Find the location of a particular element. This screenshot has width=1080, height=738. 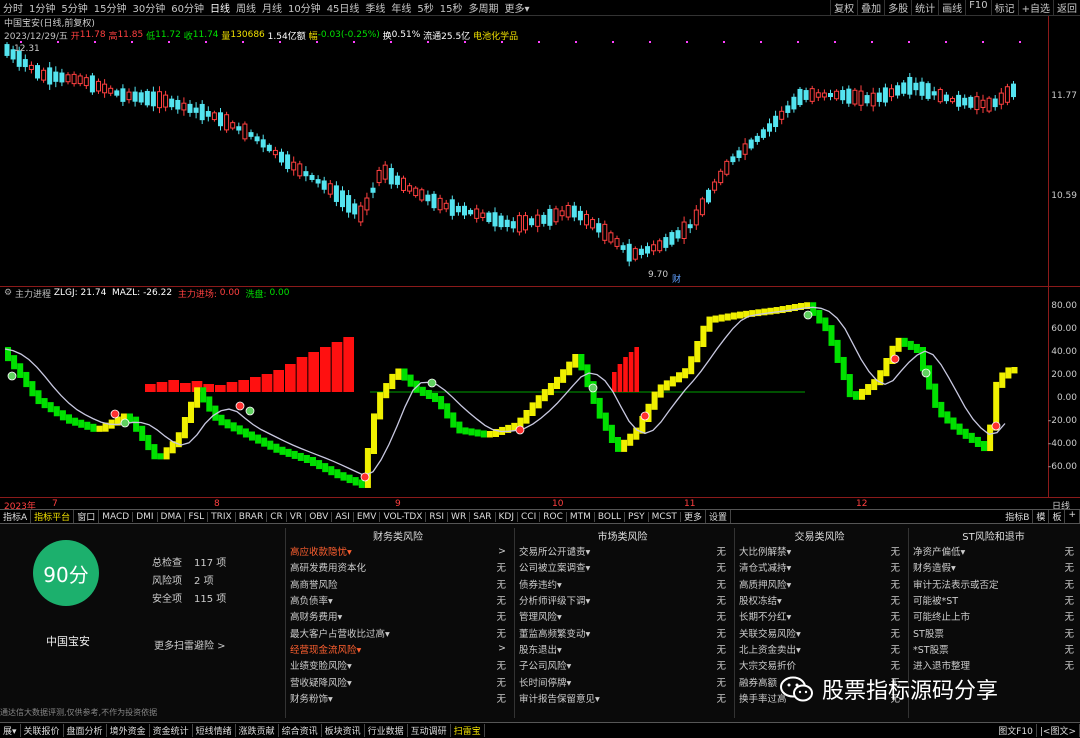

bottom-tab: 涨跌贡献 is located at coordinates (257, 730).